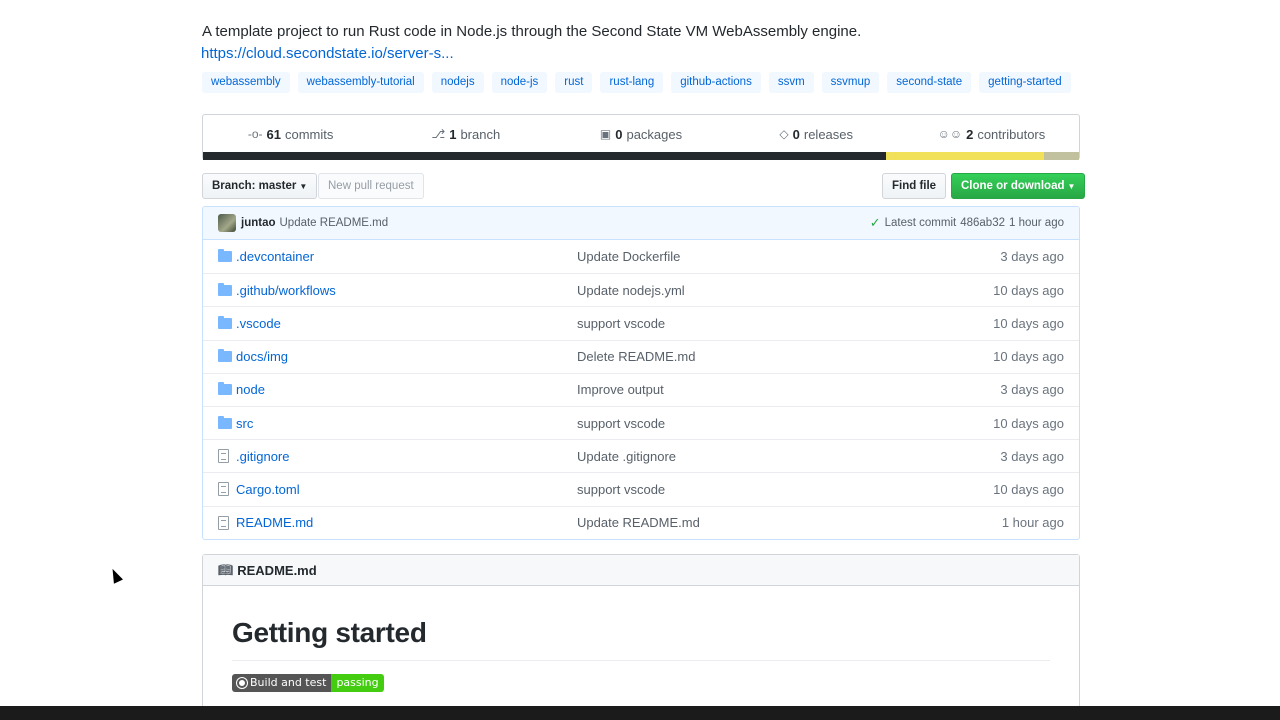 The image size is (1280, 720). Describe the element at coordinates (406, 423) in the screenshot. I see `file-name-link: src` at that location.